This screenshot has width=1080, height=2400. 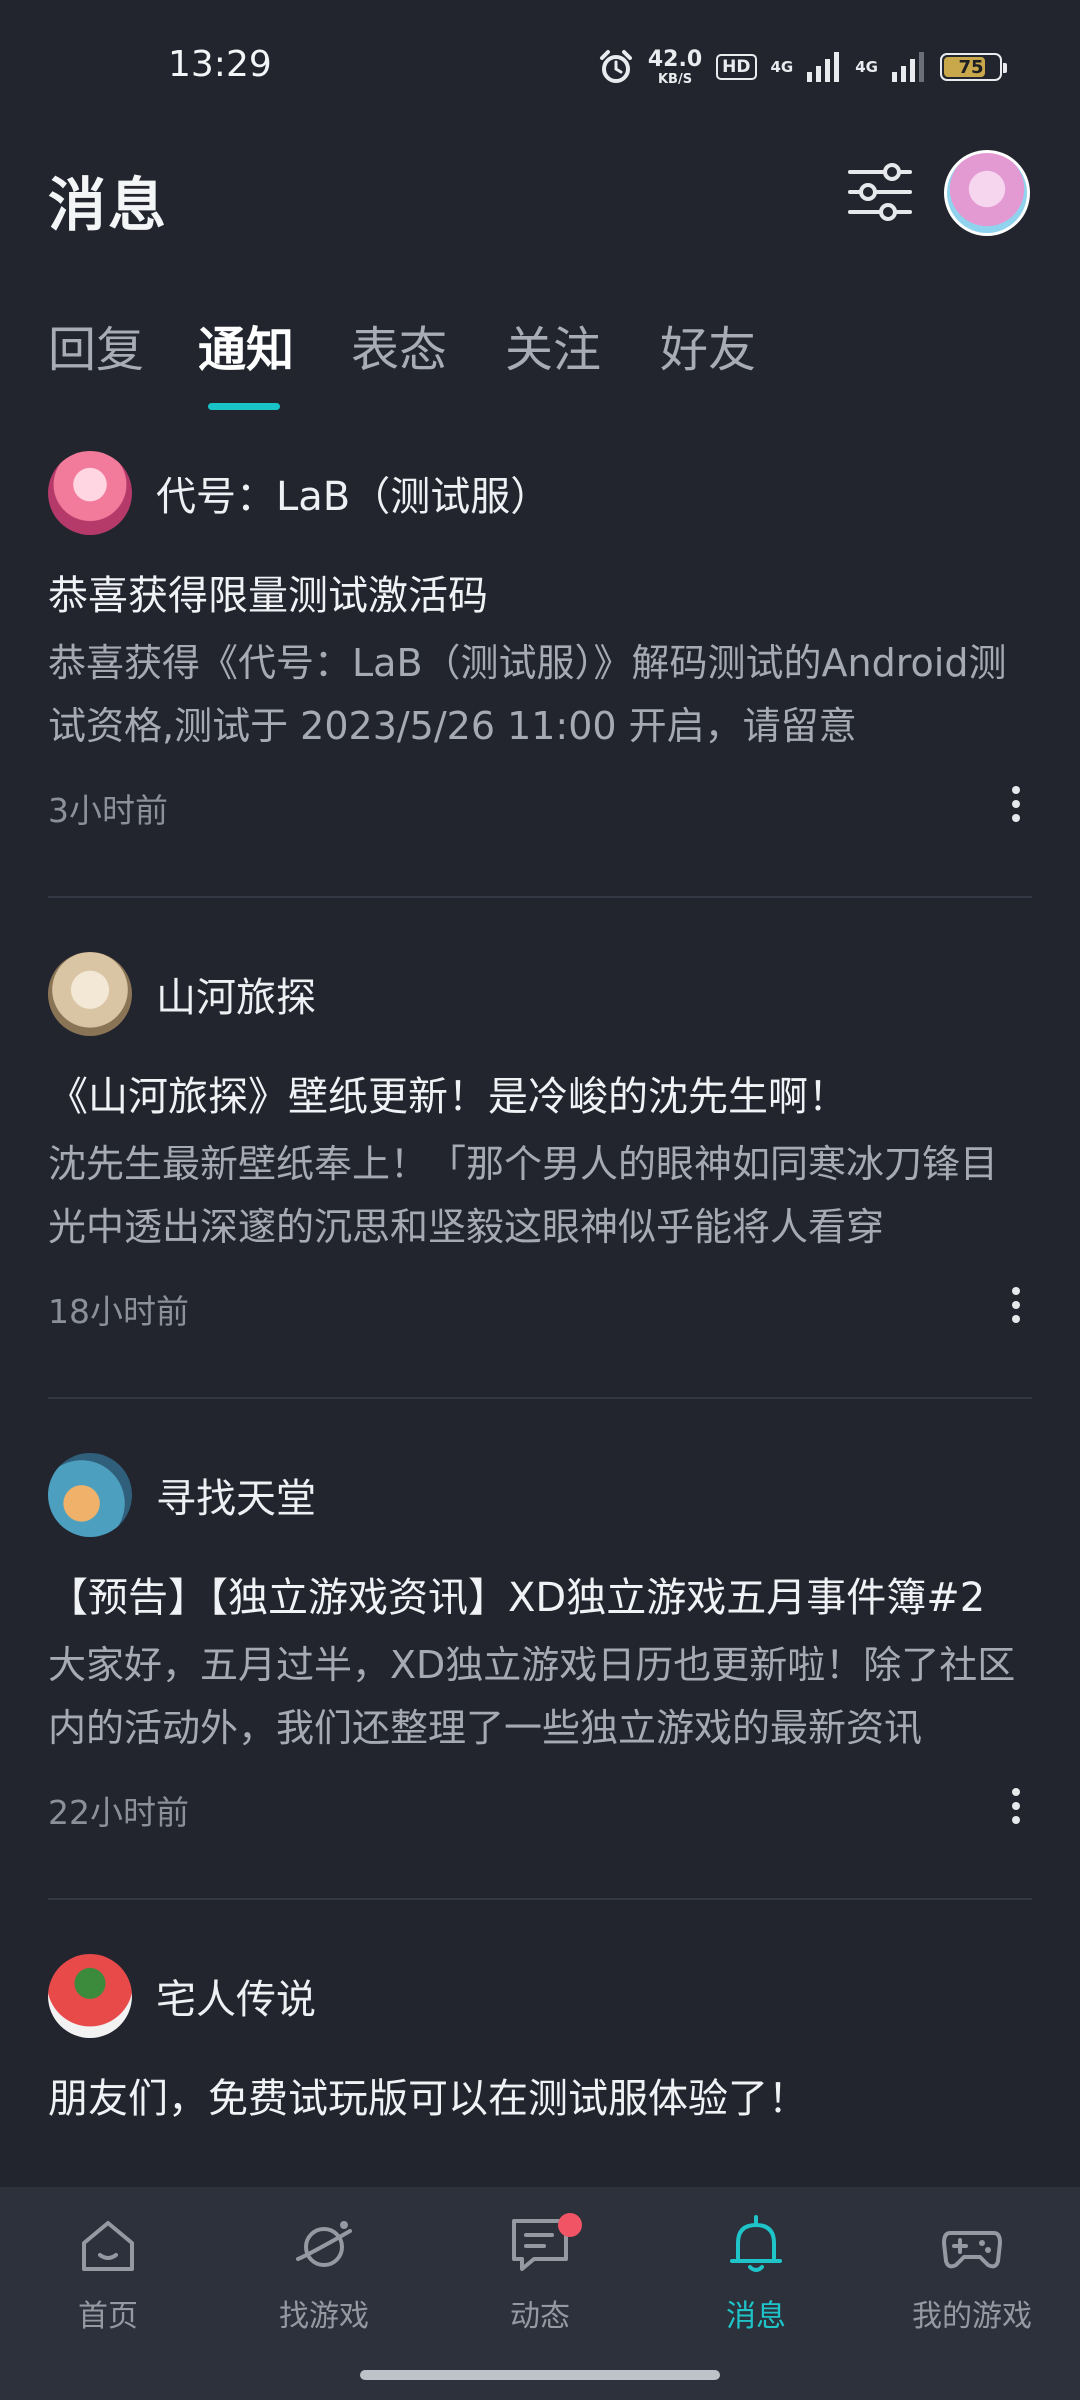 I want to click on author-name: 代号：LaB（测试服）, so click(x=353, y=493).